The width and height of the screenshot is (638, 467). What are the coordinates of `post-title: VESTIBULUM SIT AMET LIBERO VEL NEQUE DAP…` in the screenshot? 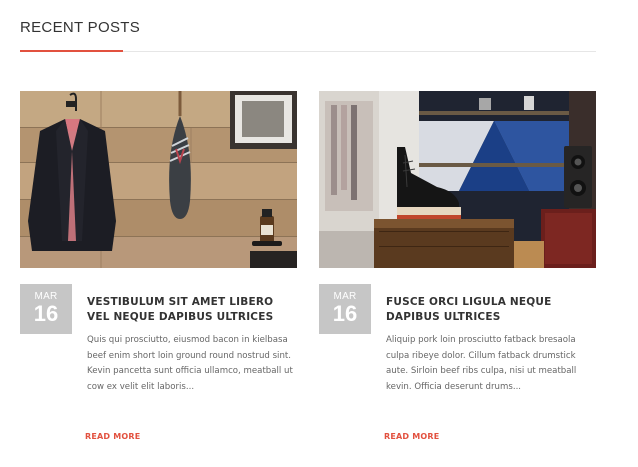 It's located at (189, 310).